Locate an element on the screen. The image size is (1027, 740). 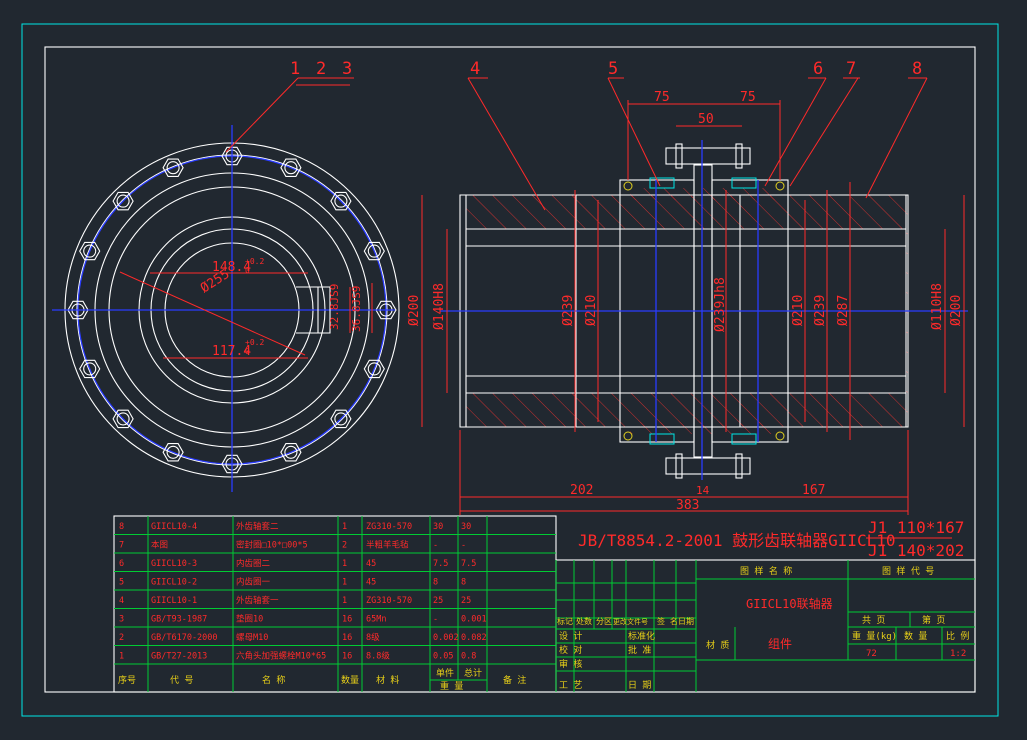
bom-cell-no: 5 is located at coordinates (121, 583).